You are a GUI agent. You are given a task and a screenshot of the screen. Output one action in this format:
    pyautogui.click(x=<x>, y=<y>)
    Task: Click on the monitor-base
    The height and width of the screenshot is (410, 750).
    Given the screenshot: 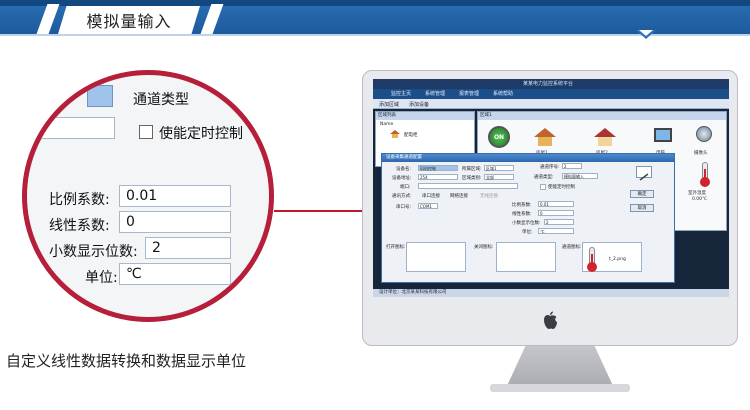 What is the action you would take?
    pyautogui.click(x=560, y=388)
    